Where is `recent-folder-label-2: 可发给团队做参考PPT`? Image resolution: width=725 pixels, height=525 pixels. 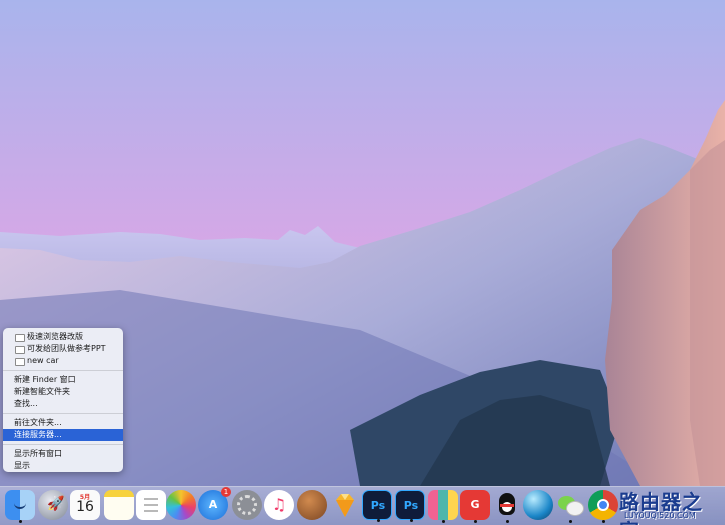 recent-folder-label-2: 可发给团队做参考PPT is located at coordinates (66, 348).